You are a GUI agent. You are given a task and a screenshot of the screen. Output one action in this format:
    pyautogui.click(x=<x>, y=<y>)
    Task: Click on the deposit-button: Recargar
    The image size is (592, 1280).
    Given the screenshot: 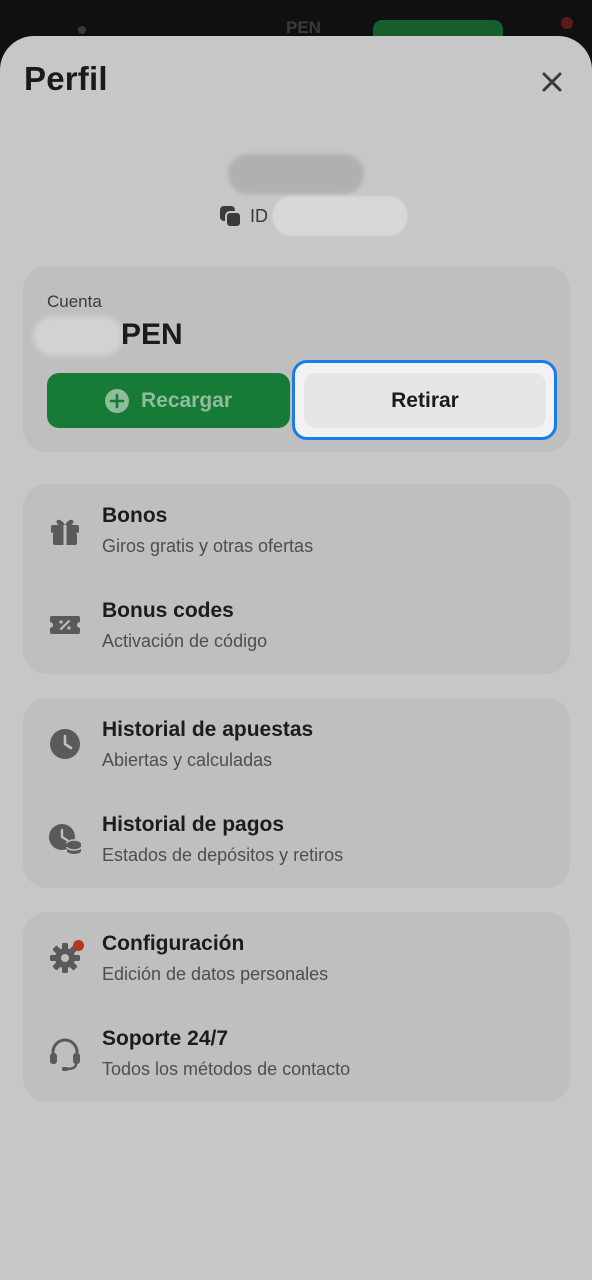 What is the action you would take?
    pyautogui.click(x=168, y=400)
    